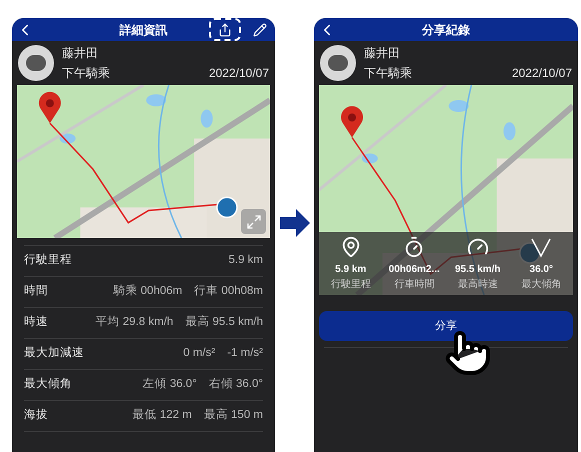  What do you see at coordinates (295, 223) in the screenshot?
I see `right-arrow-icon` at bounding box center [295, 223].